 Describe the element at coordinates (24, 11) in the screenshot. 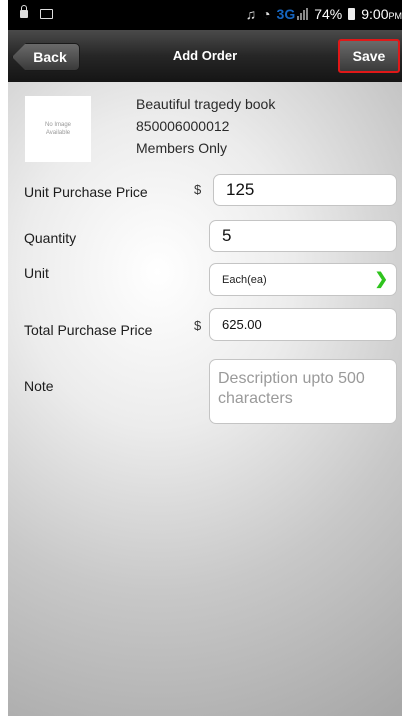

I see `lock-icon` at that location.